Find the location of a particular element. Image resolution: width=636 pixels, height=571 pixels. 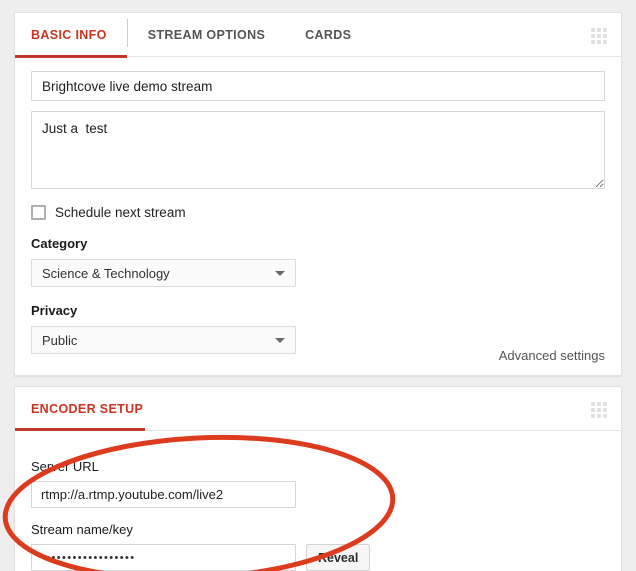

tab-stream-options-label: STREAM OPTIONS is located at coordinates (206, 35).